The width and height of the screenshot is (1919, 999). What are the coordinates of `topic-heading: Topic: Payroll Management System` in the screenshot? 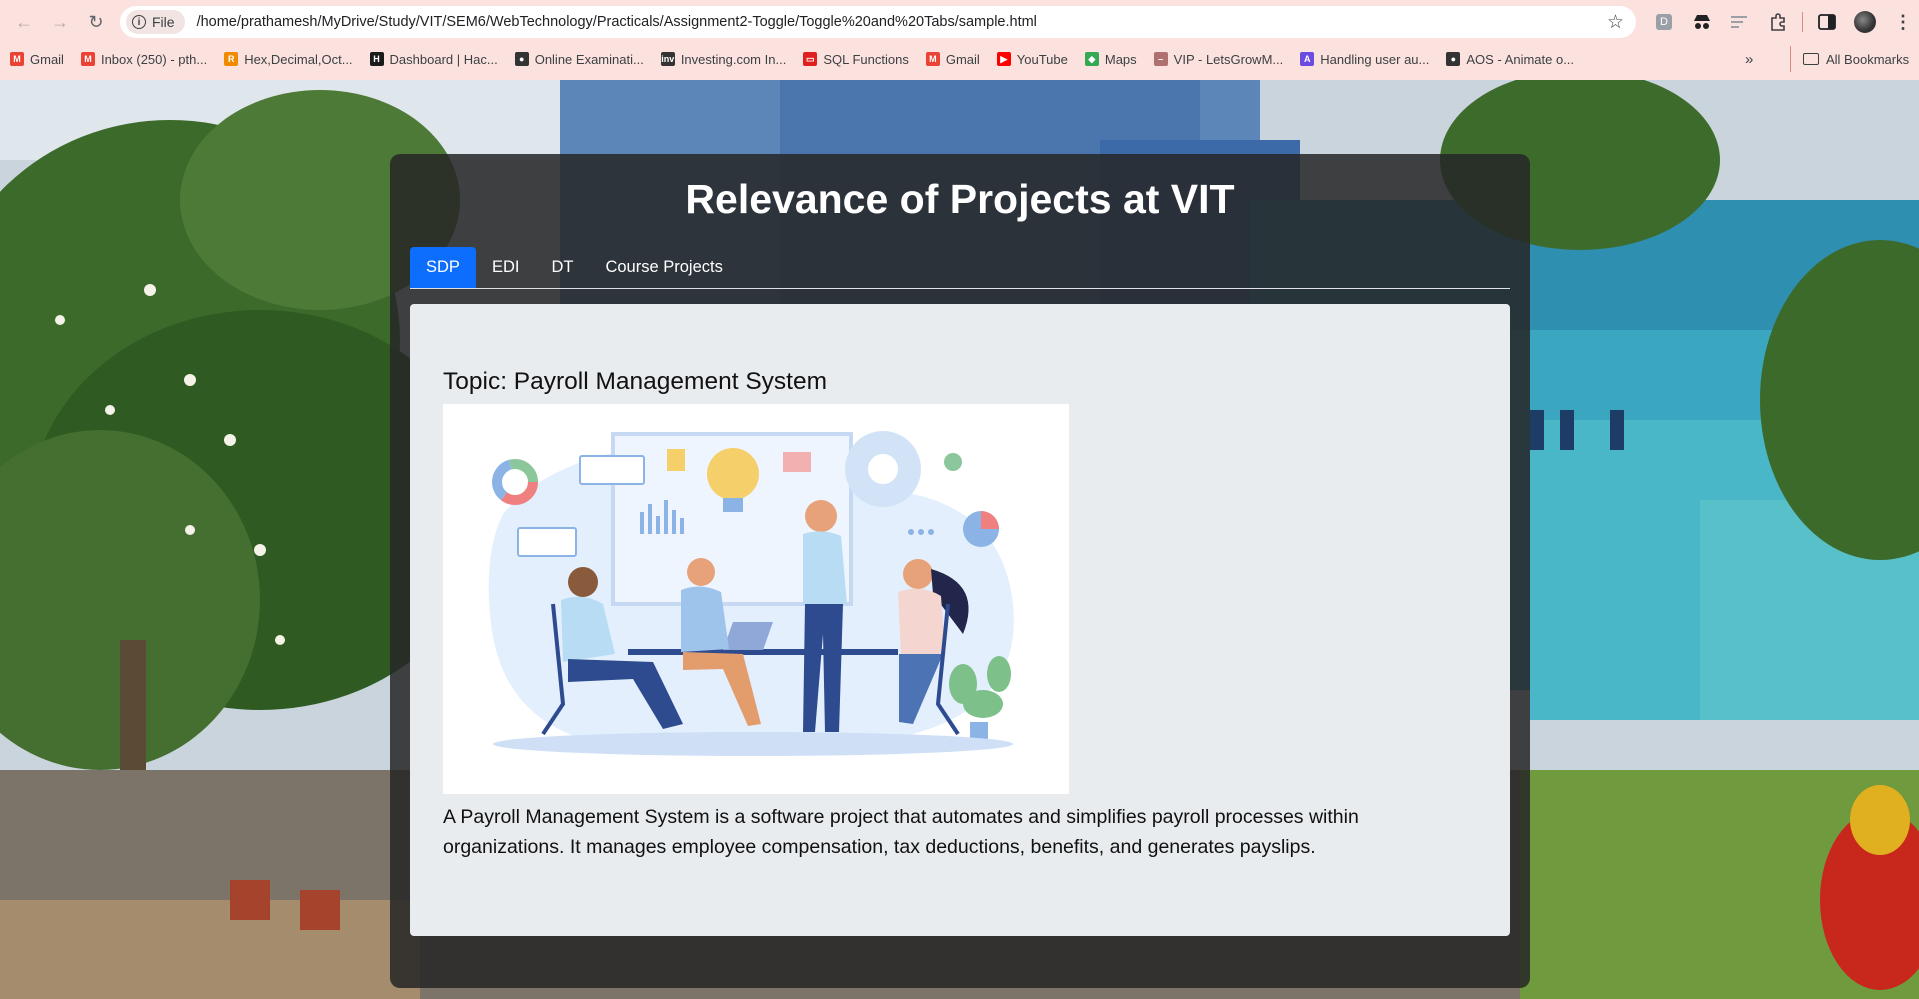 It's located at (635, 381).